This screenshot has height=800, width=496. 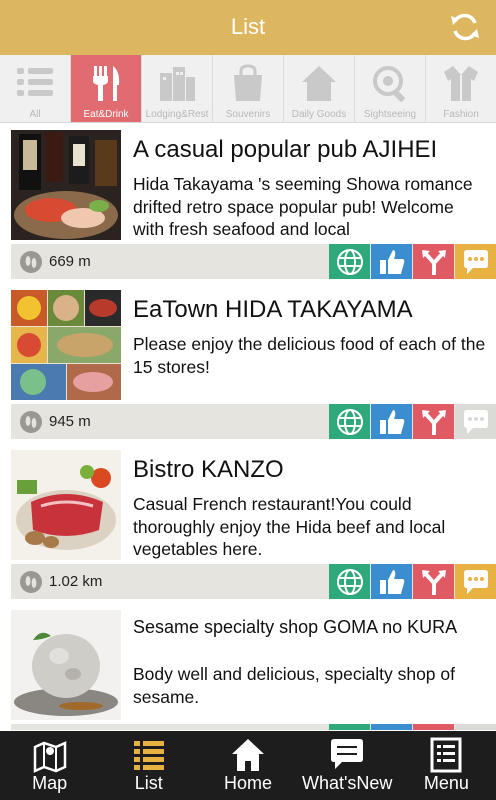 I want to click on place-name: A casual popular pub AJIHEI, so click(x=285, y=149).